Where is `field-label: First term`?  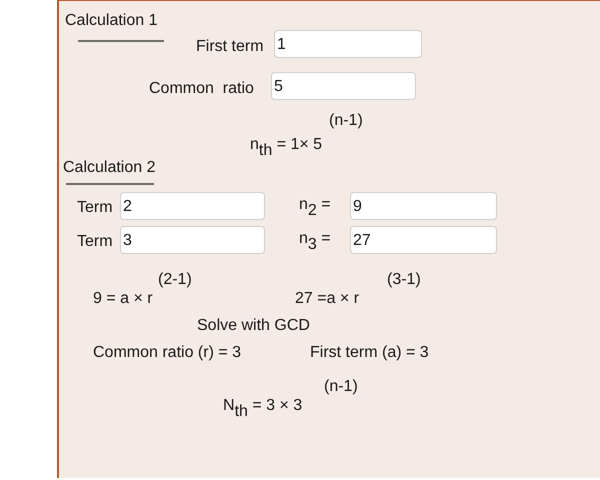 field-label: First term is located at coordinates (230, 46).